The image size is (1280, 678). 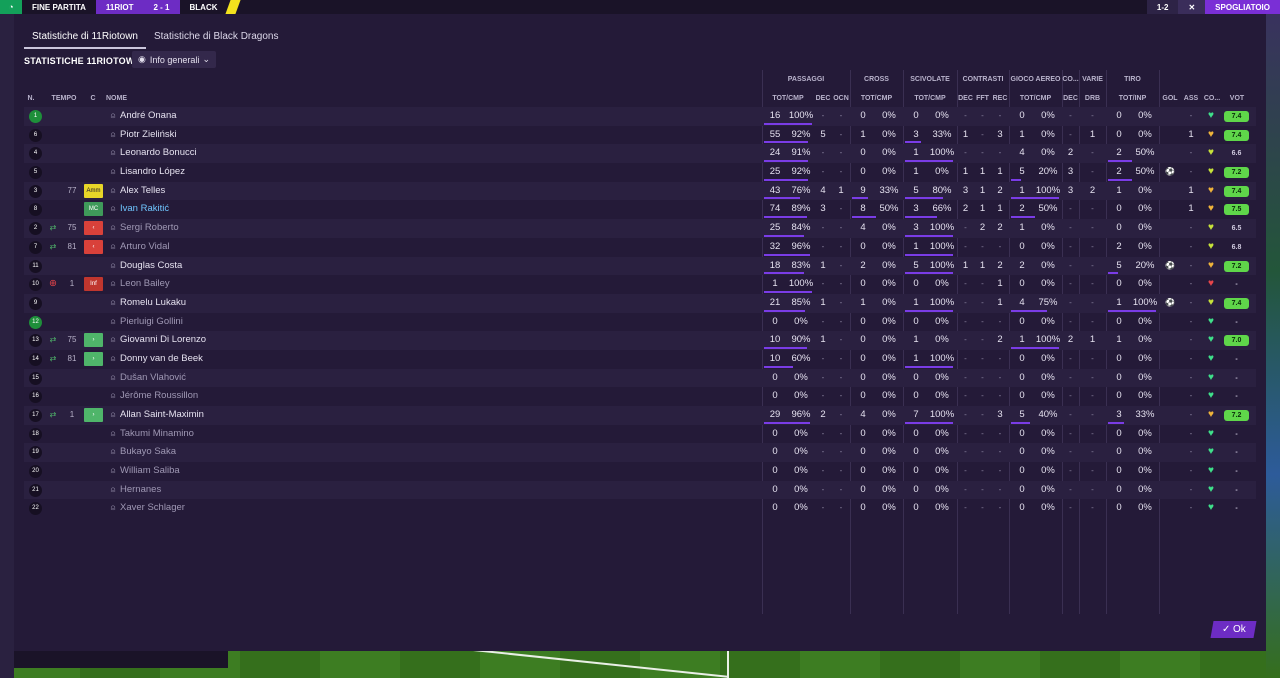 I want to click on player-name: Ivan Rakitić, so click(x=270, y=209).